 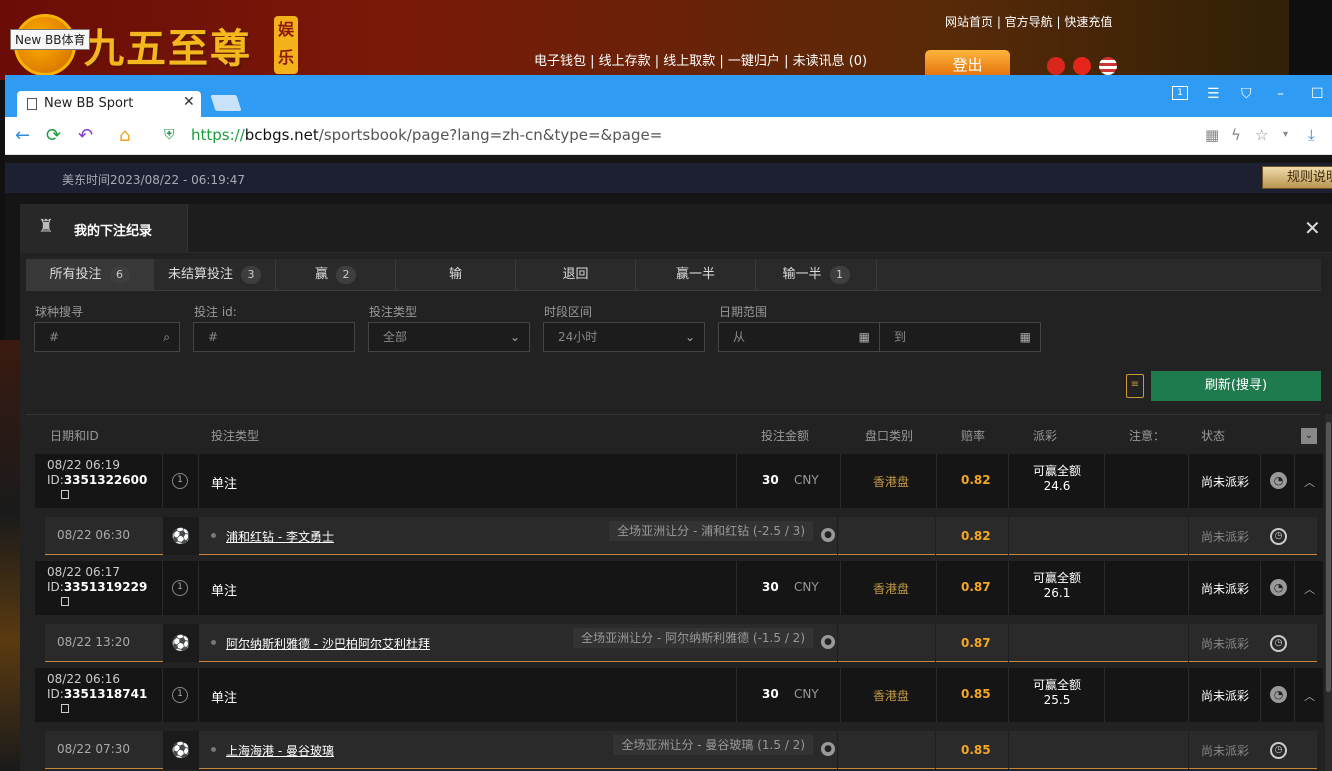 What do you see at coordinates (1147, 695) in the screenshot?
I see `cell-note` at bounding box center [1147, 695].